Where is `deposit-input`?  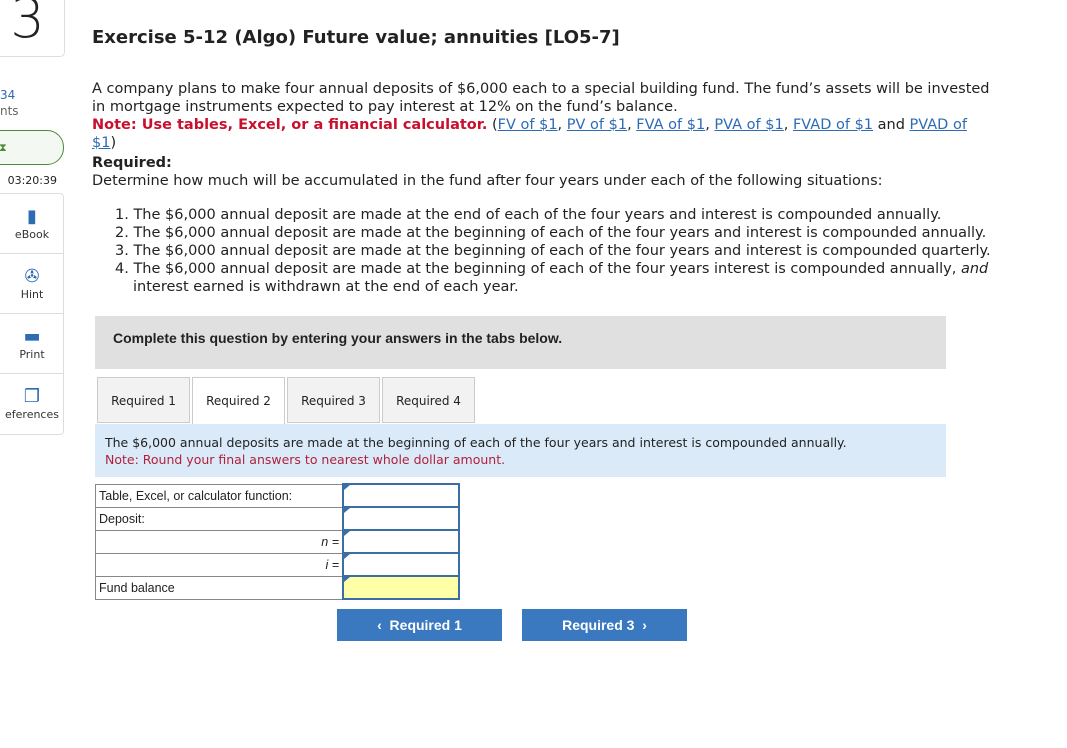 deposit-input is located at coordinates (401, 518).